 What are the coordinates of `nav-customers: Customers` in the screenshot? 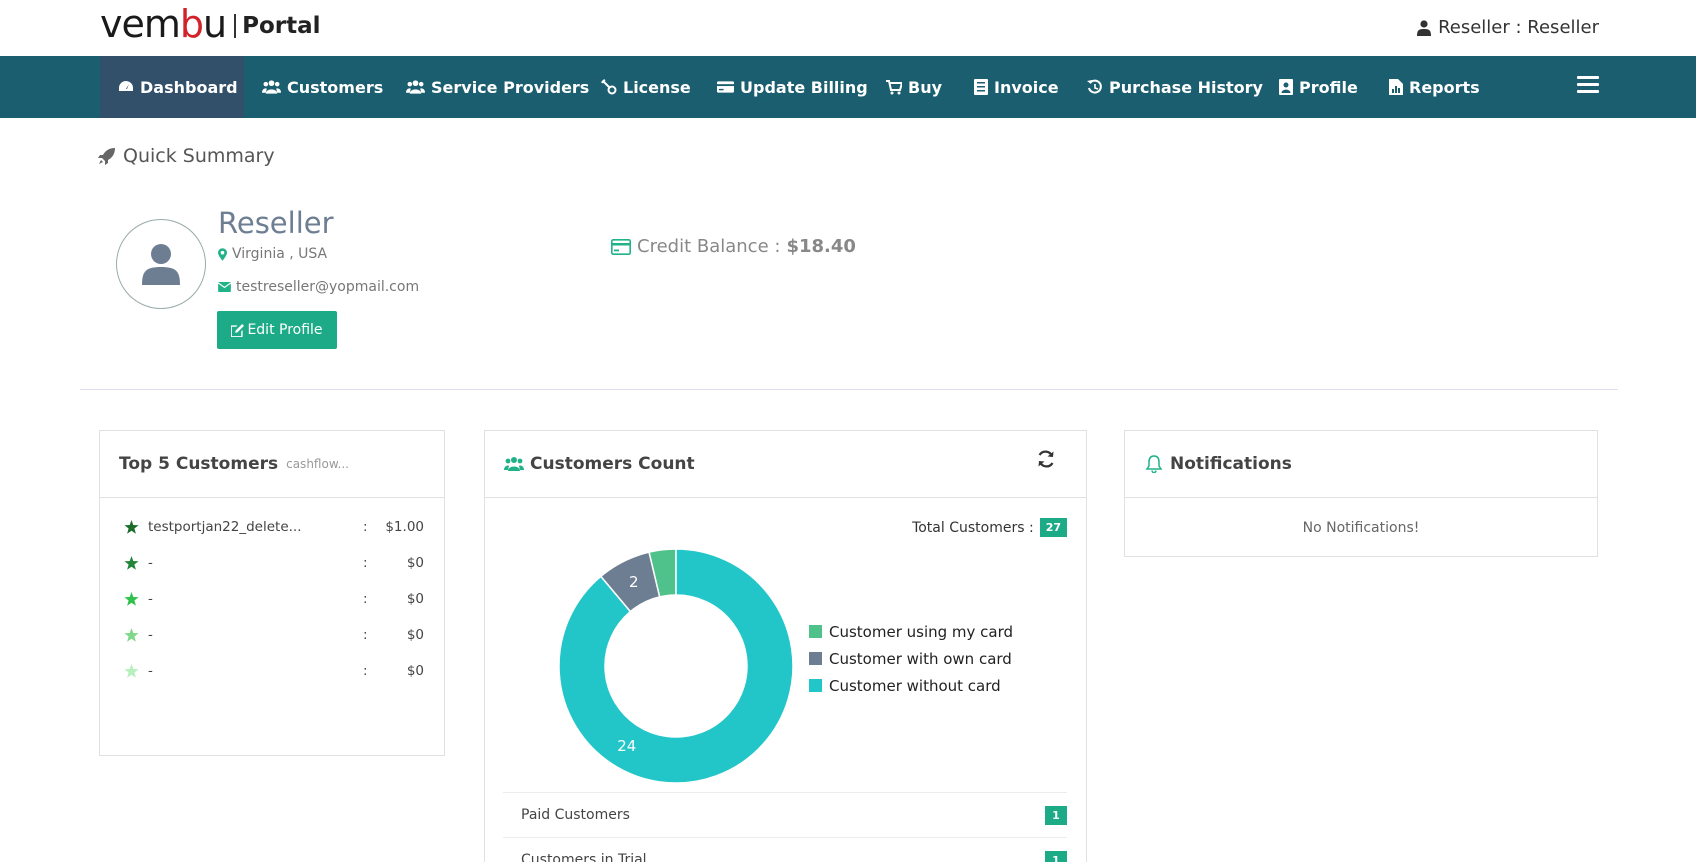 It's located at (322, 87).